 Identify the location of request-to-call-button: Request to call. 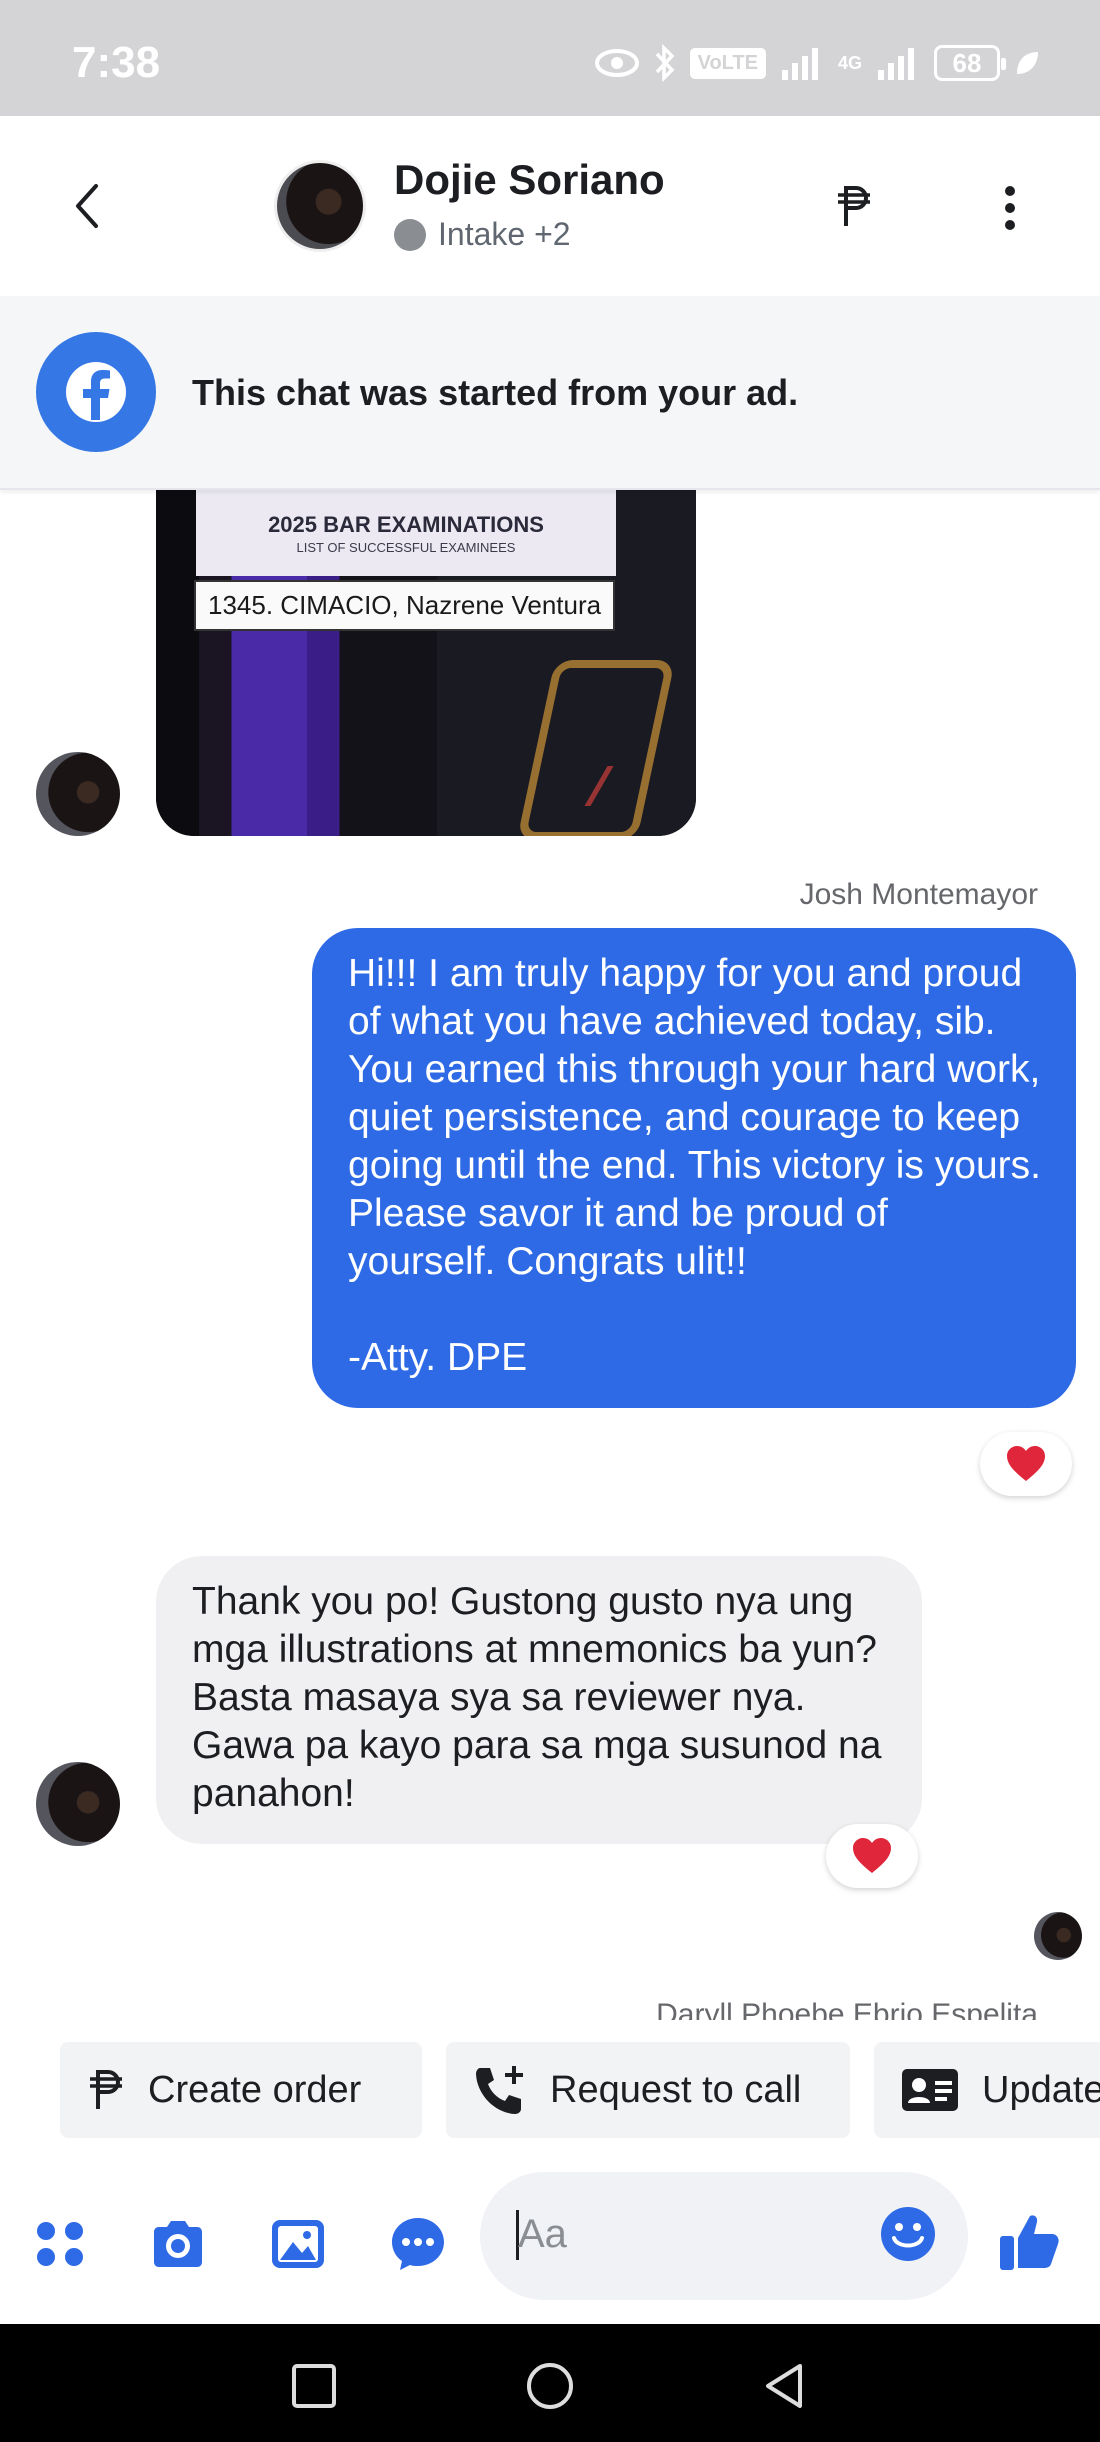
(648, 2090).